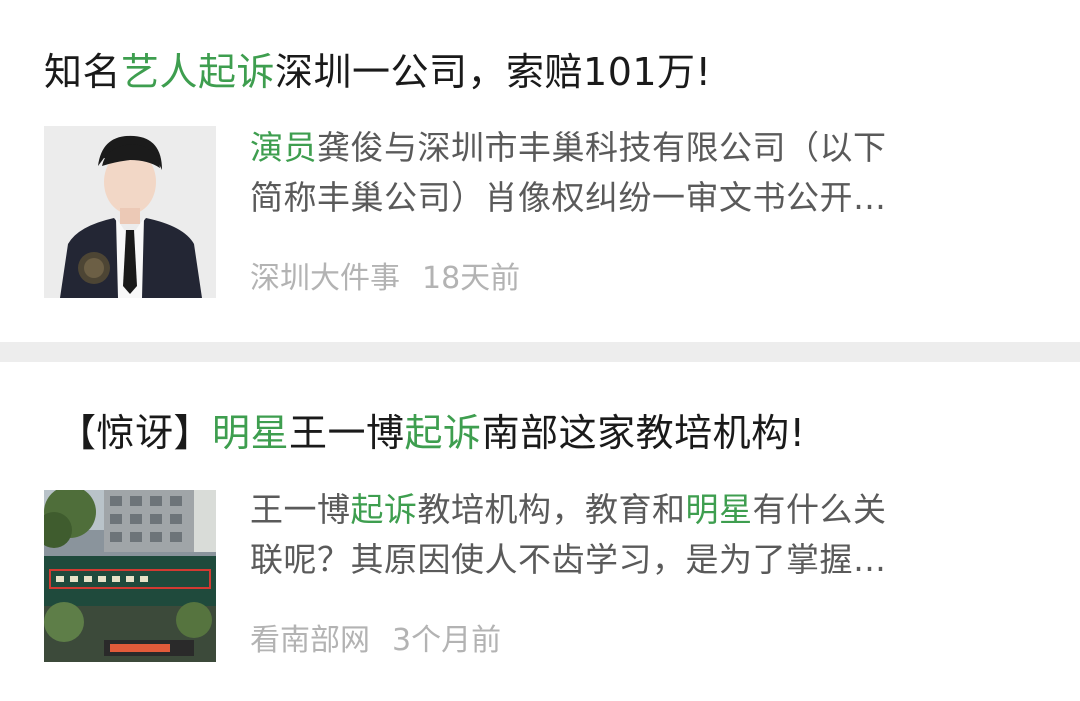 The width and height of the screenshot is (1080, 701). Describe the element at coordinates (310, 640) in the screenshot. I see `article-source: 看南部网` at that location.